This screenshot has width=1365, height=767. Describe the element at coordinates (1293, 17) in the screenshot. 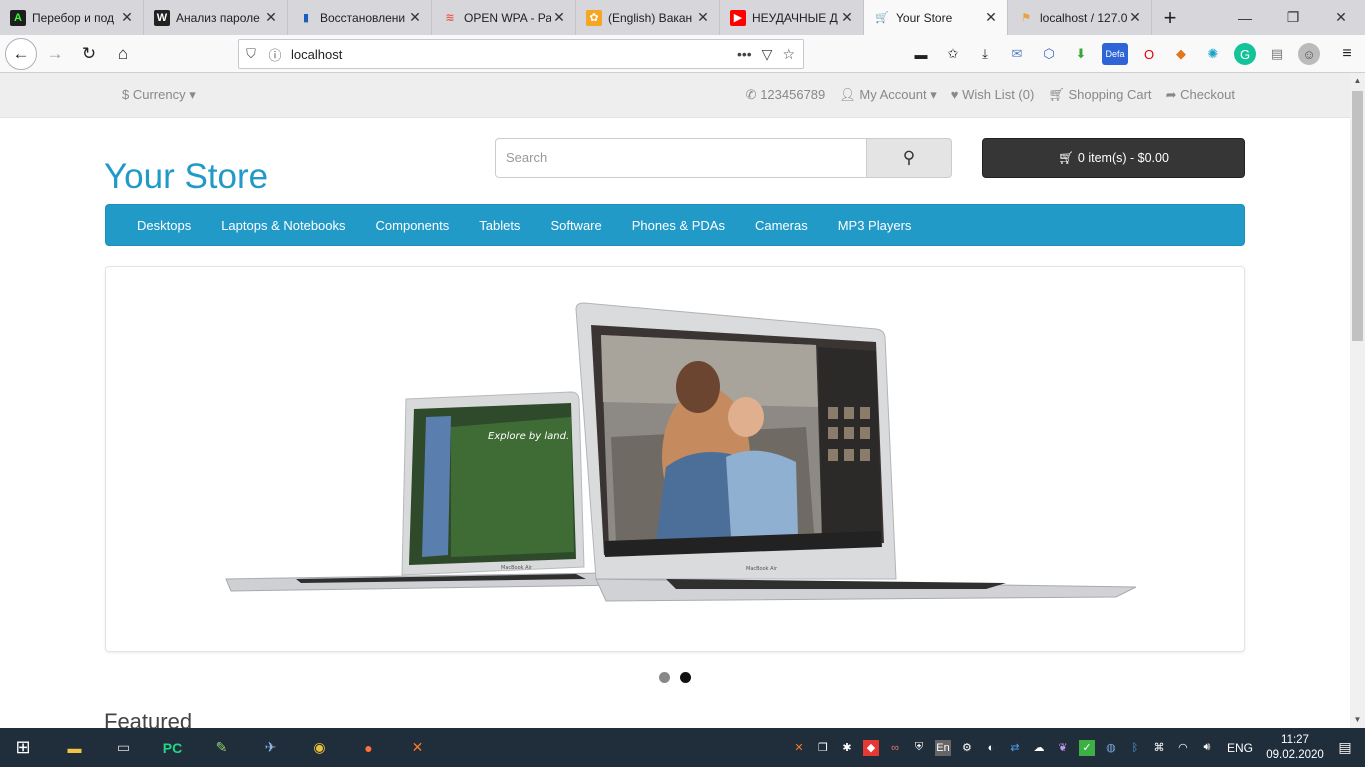

I see `restore-button: ❐` at that location.